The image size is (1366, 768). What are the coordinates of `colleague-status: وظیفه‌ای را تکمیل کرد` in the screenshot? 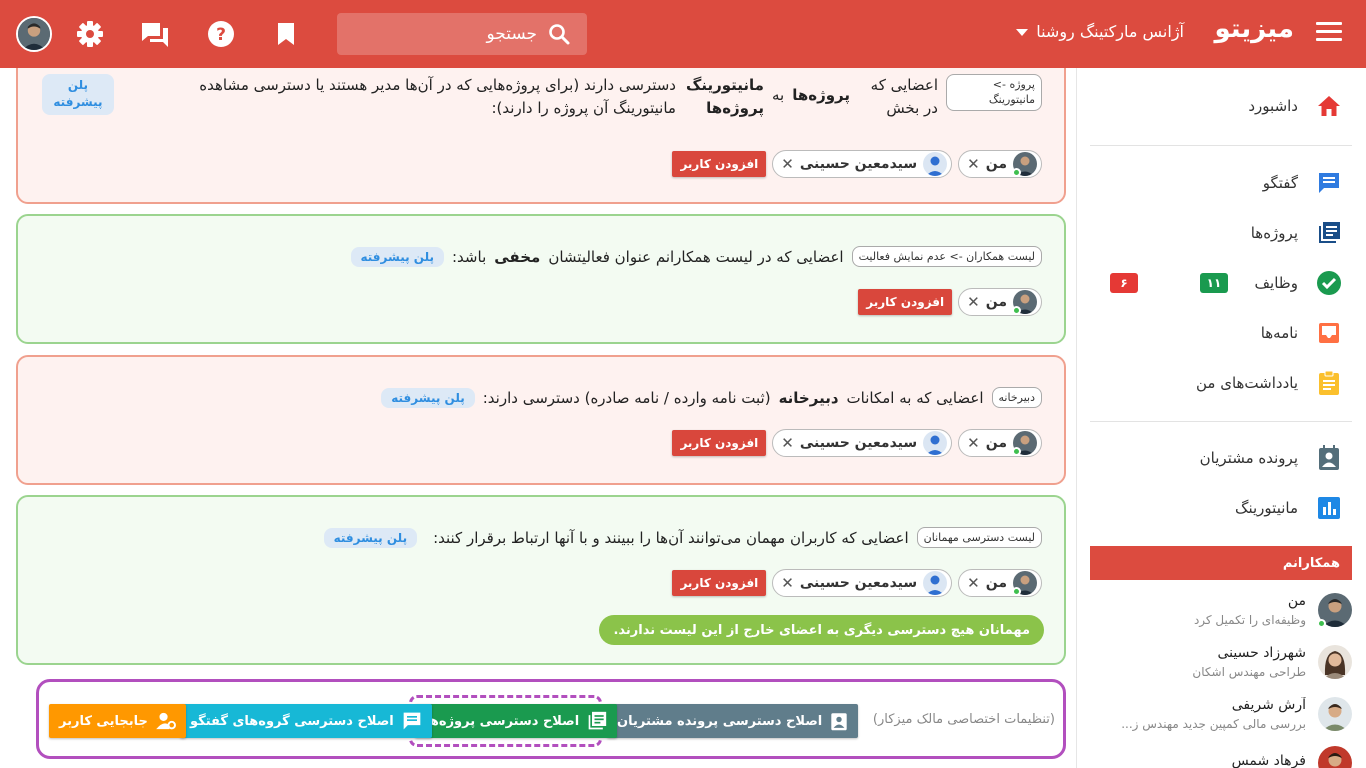 It's located at (1249, 620).